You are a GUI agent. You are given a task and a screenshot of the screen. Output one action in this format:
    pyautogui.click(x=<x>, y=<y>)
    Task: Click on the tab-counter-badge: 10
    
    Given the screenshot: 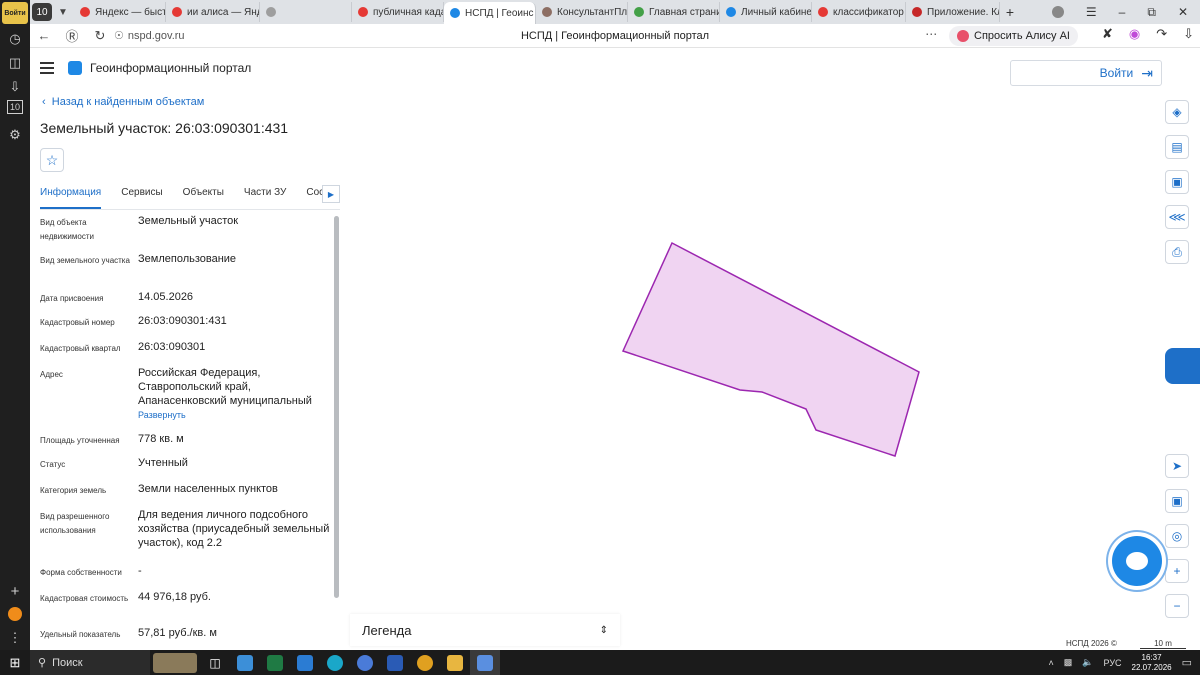 What is the action you would take?
    pyautogui.click(x=15, y=107)
    